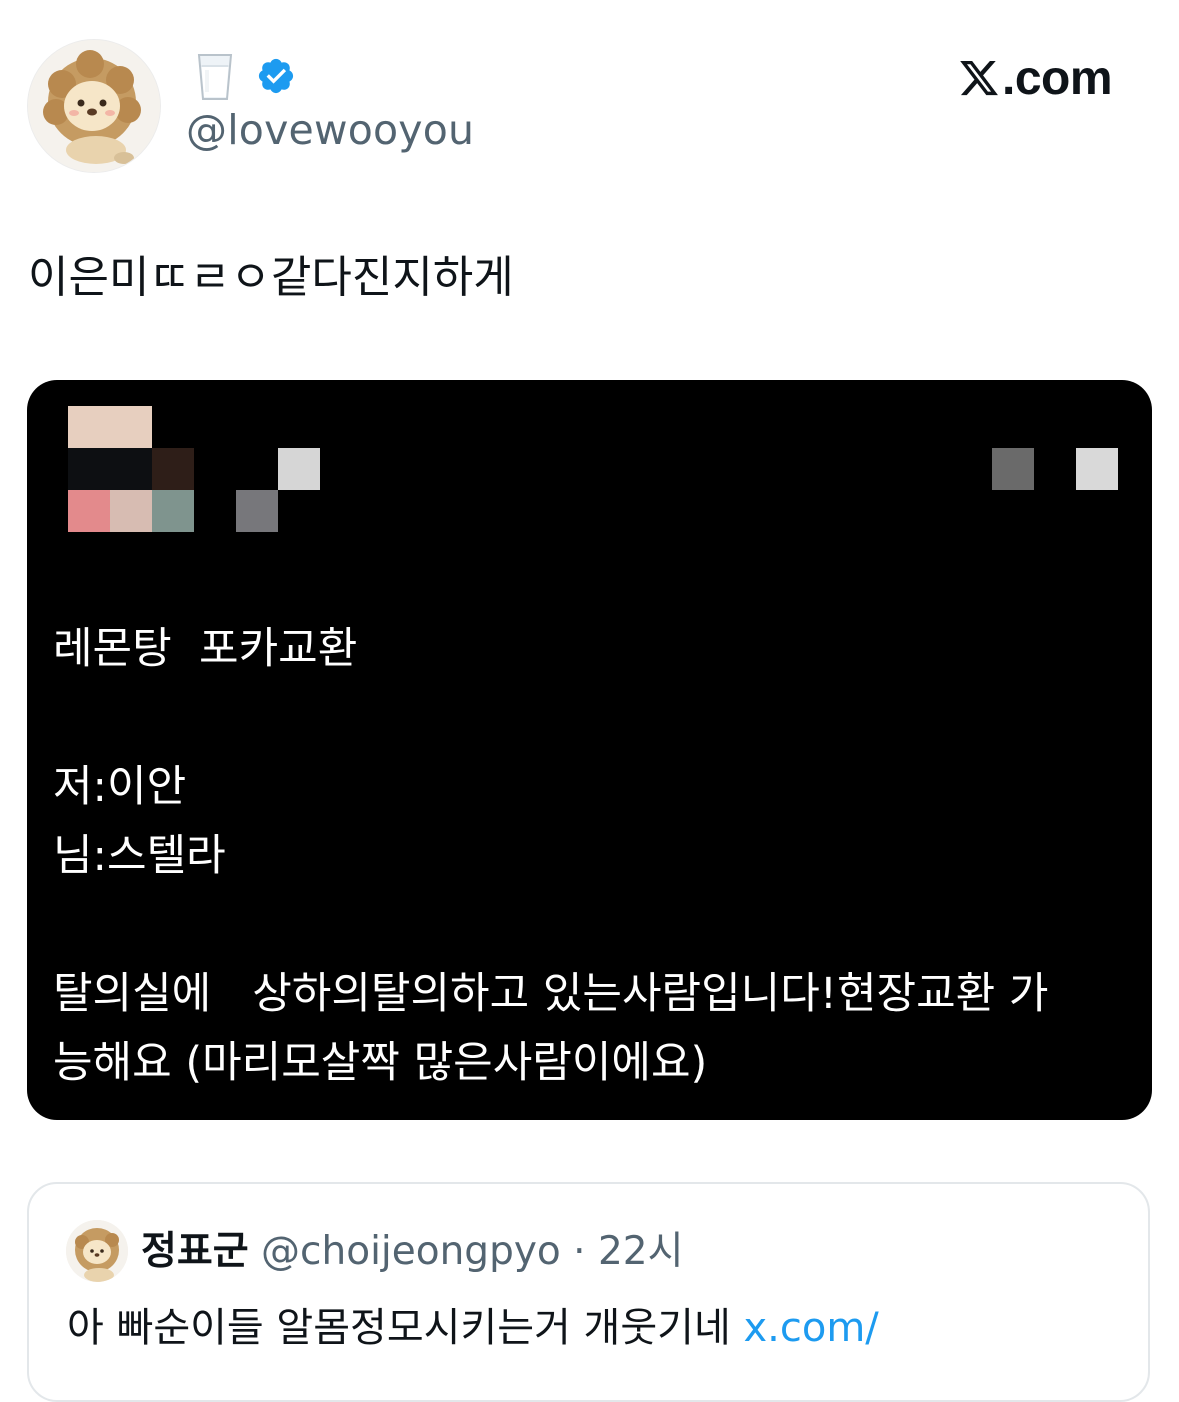 This screenshot has height=1402, width=1179. Describe the element at coordinates (330, 130) in the screenshot. I see `author-handle: @lovewooyou` at that location.